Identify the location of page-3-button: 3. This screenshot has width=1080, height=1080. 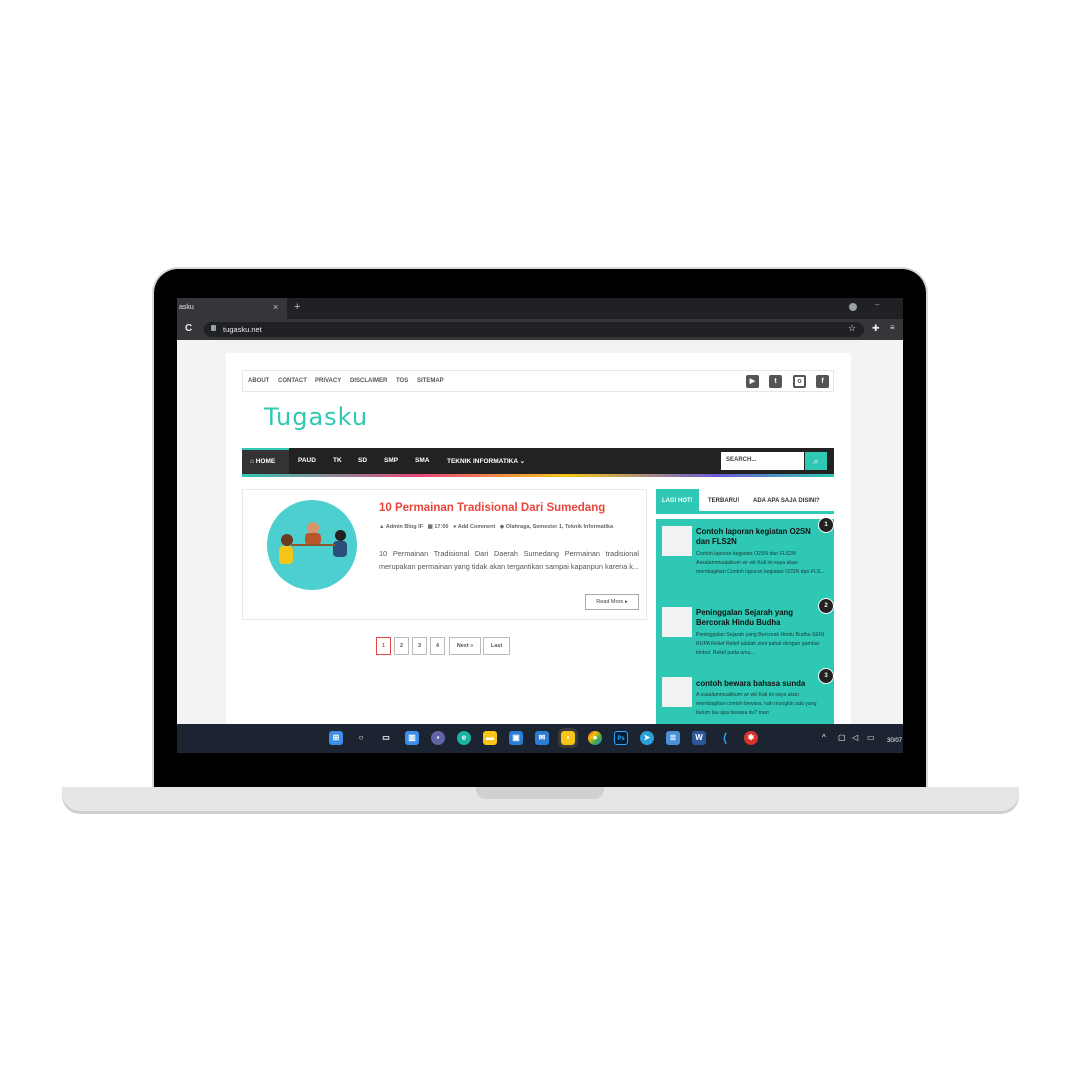
(419, 646).